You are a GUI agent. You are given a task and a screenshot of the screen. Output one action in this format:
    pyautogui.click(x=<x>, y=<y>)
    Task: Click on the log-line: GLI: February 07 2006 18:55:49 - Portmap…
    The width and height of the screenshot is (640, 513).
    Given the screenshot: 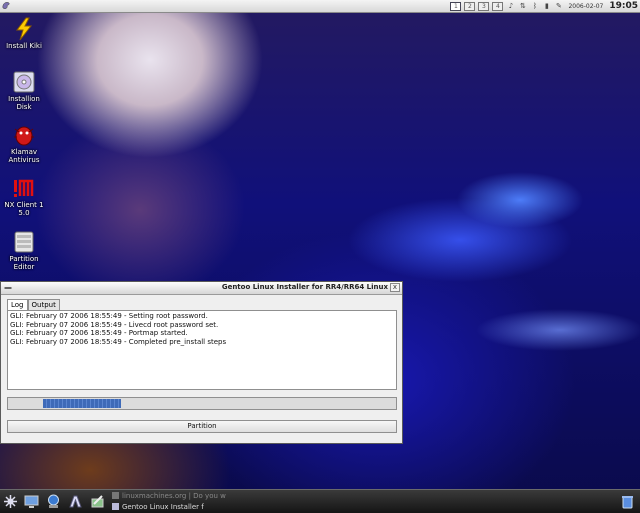 What is the action you would take?
    pyautogui.click(x=99, y=333)
    